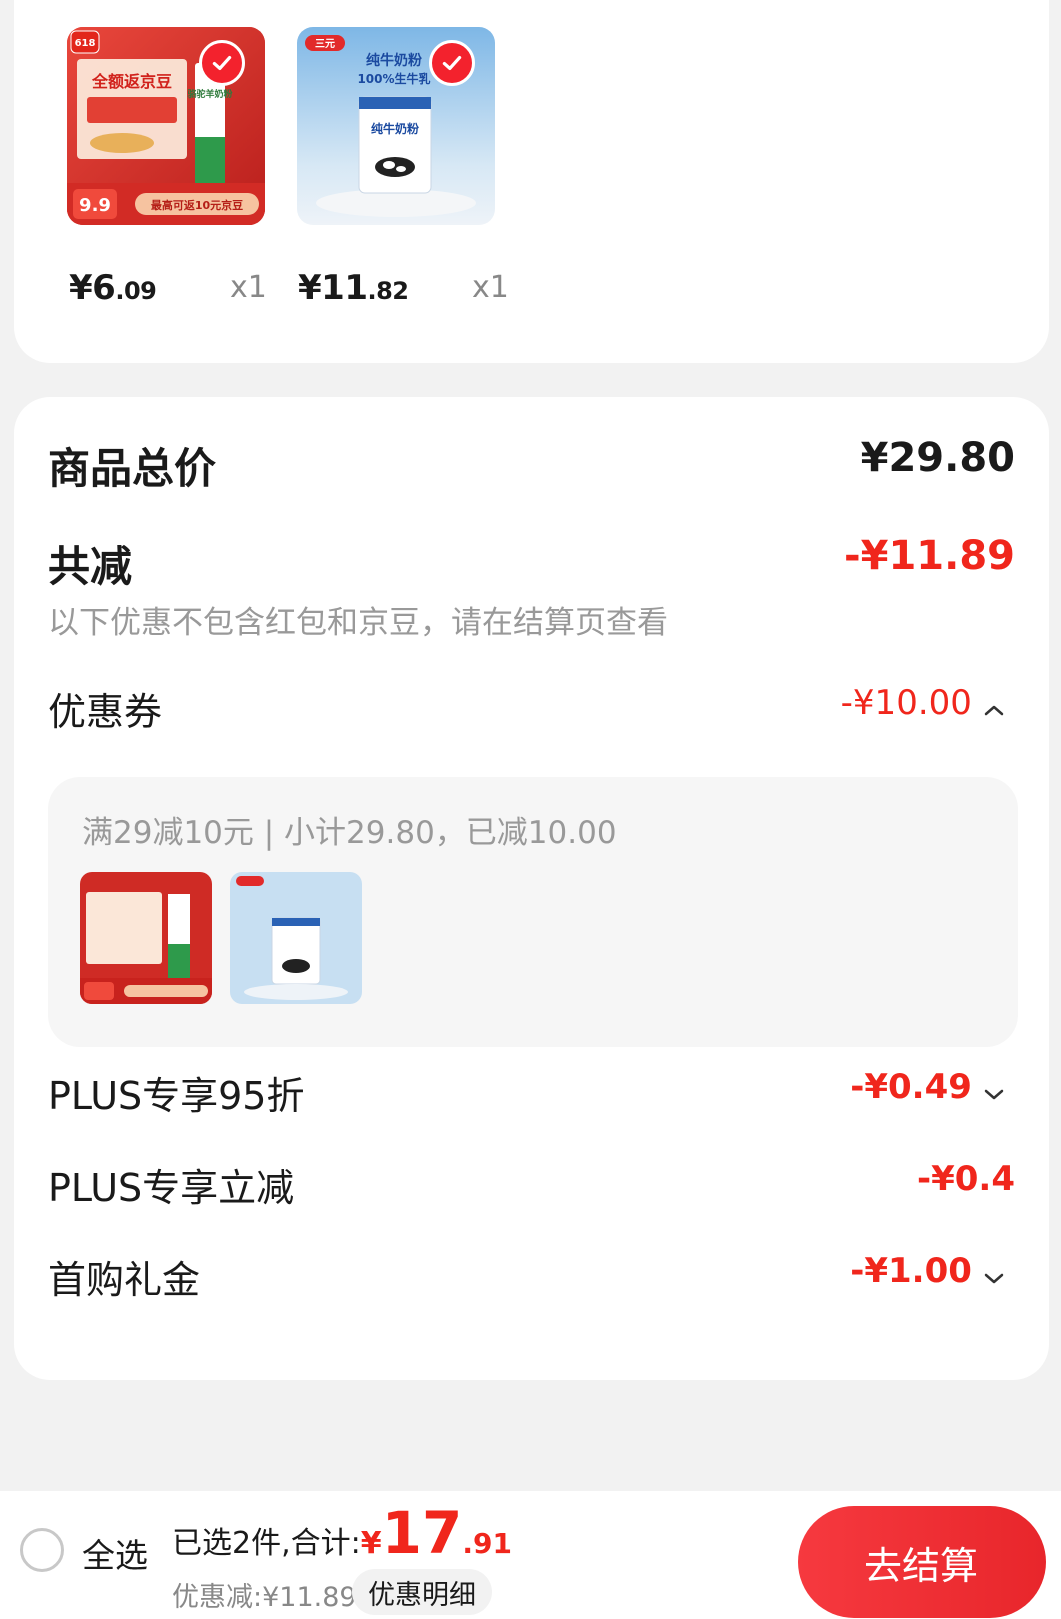 The height and width of the screenshot is (1619, 1061). I want to click on item1-selected-check-icon, so click(222, 63).